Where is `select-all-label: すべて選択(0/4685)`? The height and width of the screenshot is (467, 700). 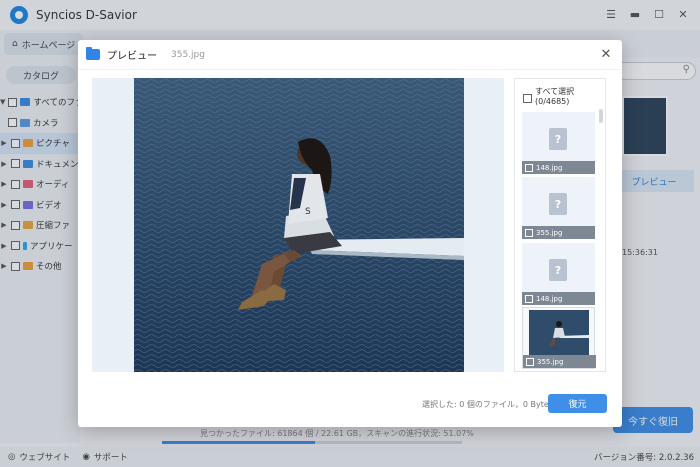 select-all-label: すべて選択(0/4685) is located at coordinates (555, 96).